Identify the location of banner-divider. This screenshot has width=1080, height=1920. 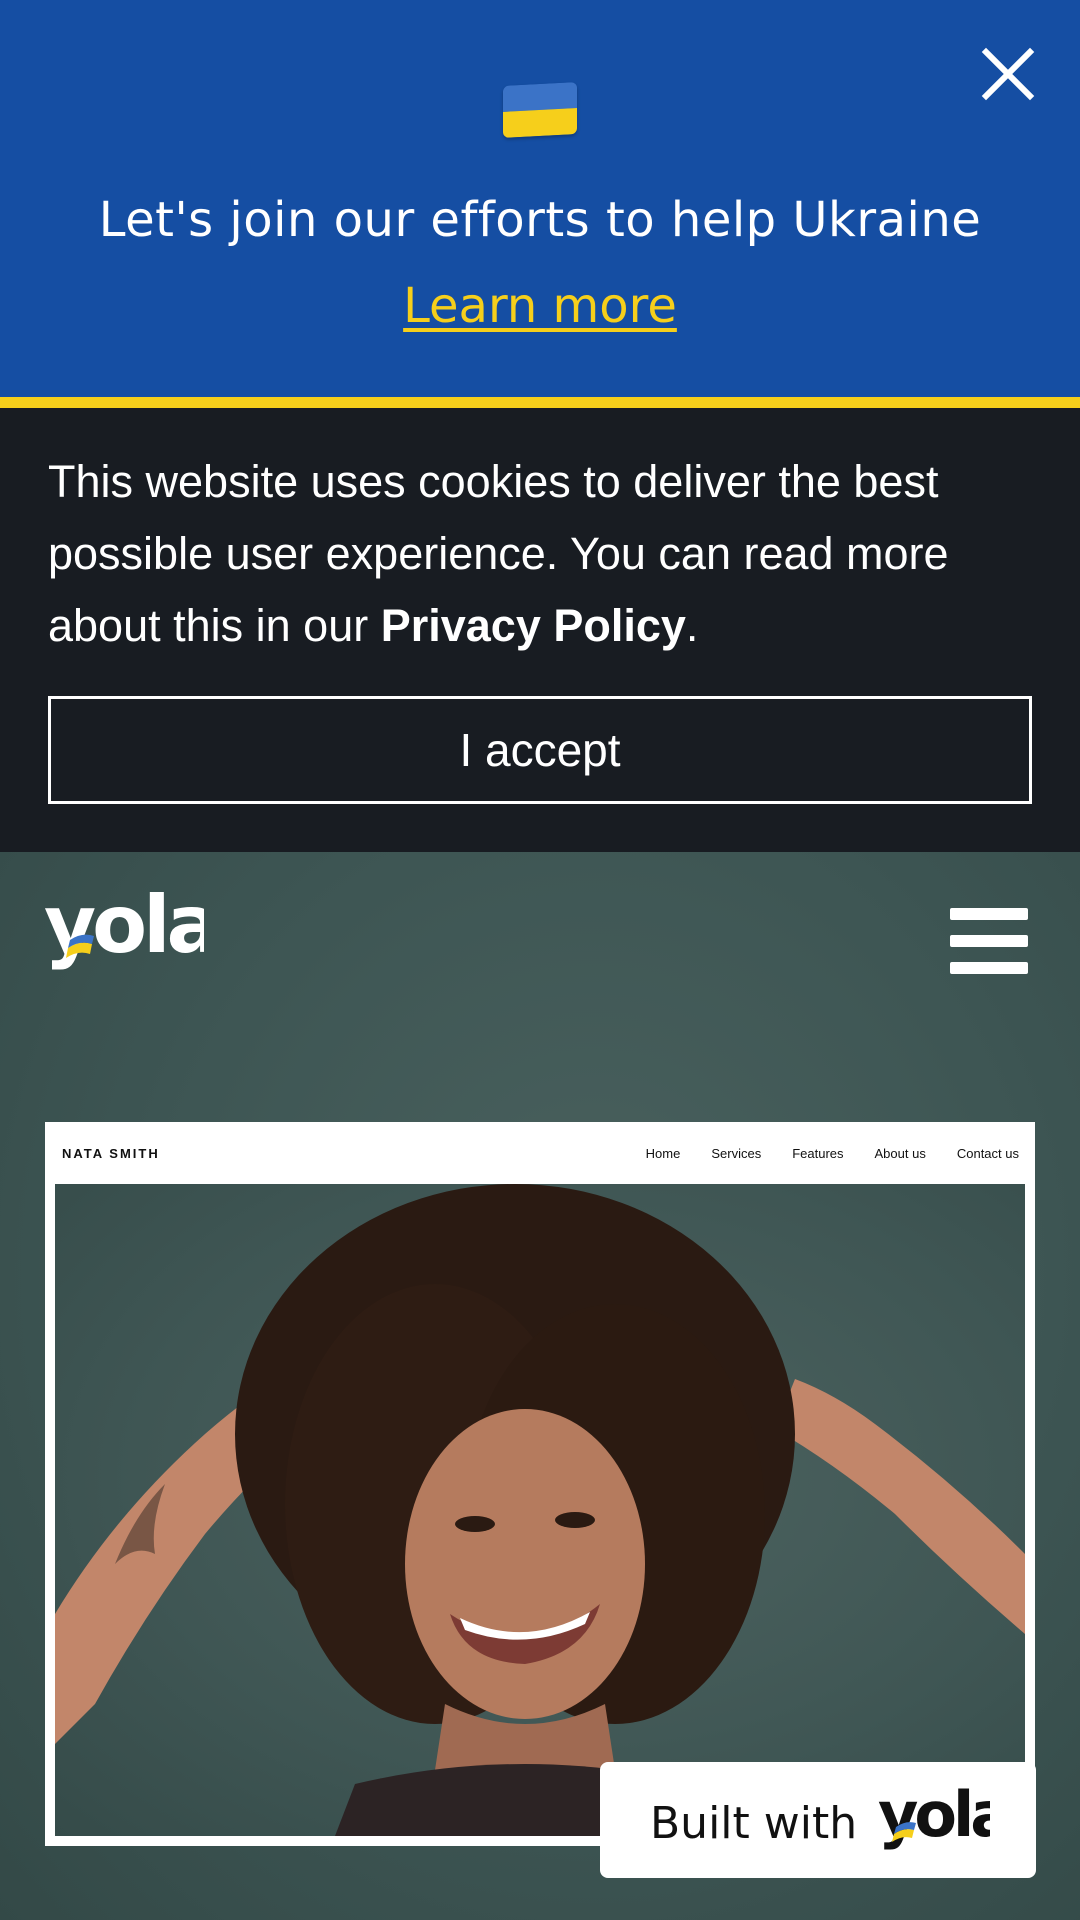
(540, 402).